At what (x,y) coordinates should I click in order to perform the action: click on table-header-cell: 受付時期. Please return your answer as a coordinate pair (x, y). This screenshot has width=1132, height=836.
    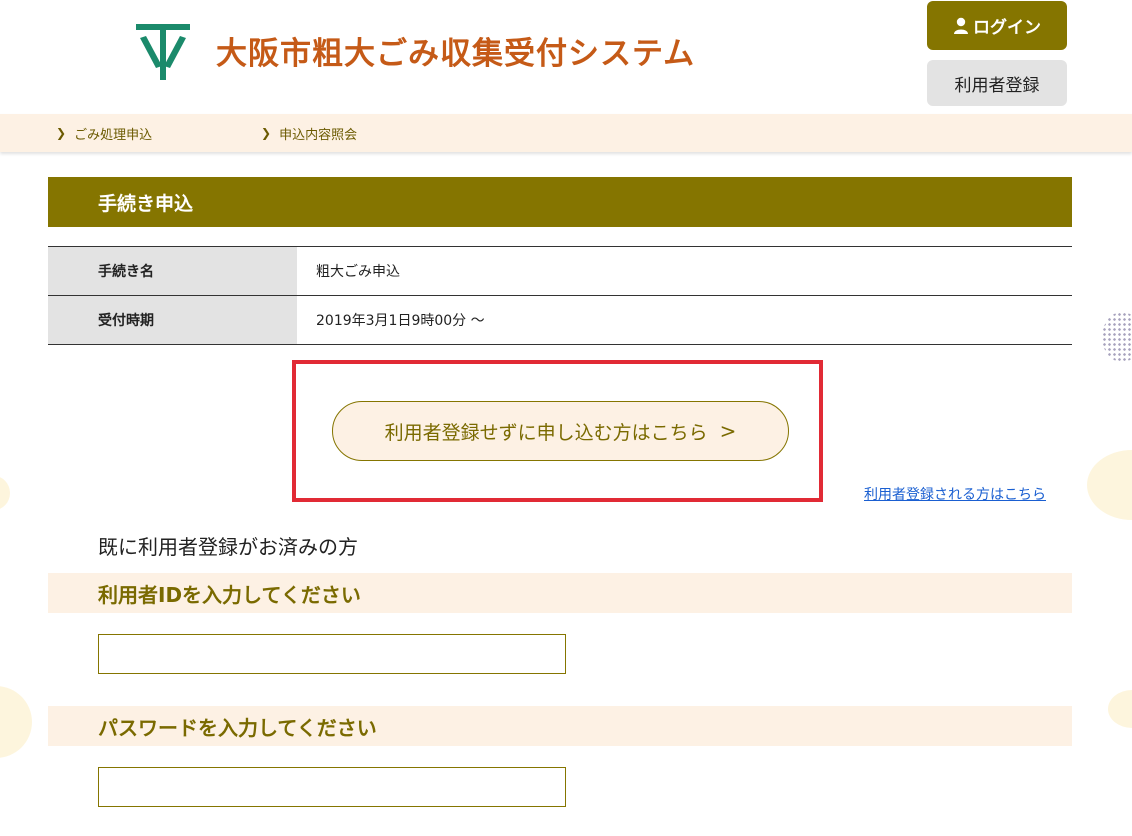
    Looking at the image, I should click on (172, 320).